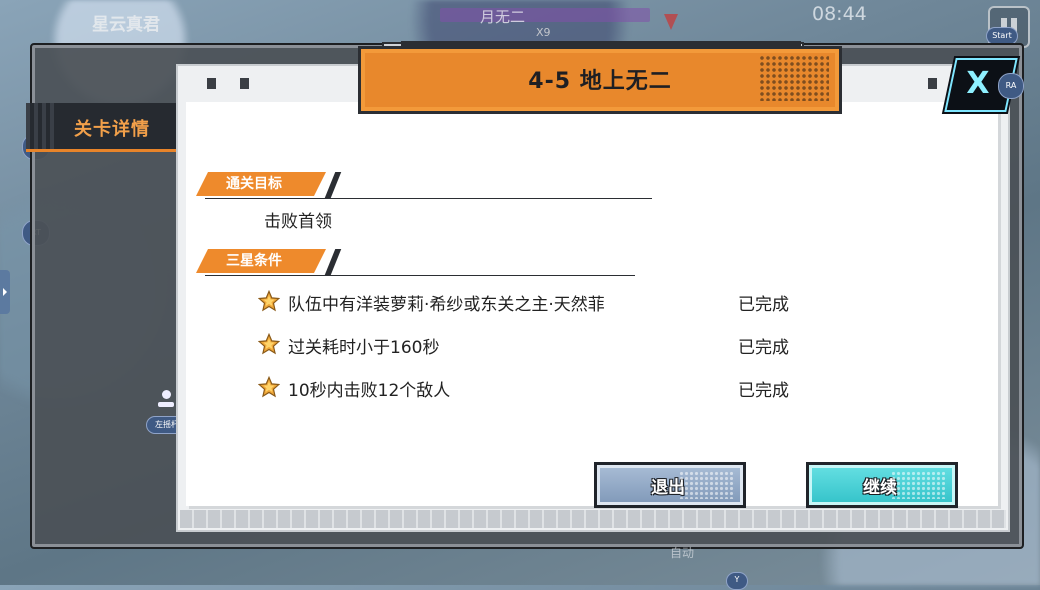 The width and height of the screenshot is (1040, 590). What do you see at coordinates (126, 25) in the screenshot?
I see `hud-stage-name: 星云真君` at bounding box center [126, 25].